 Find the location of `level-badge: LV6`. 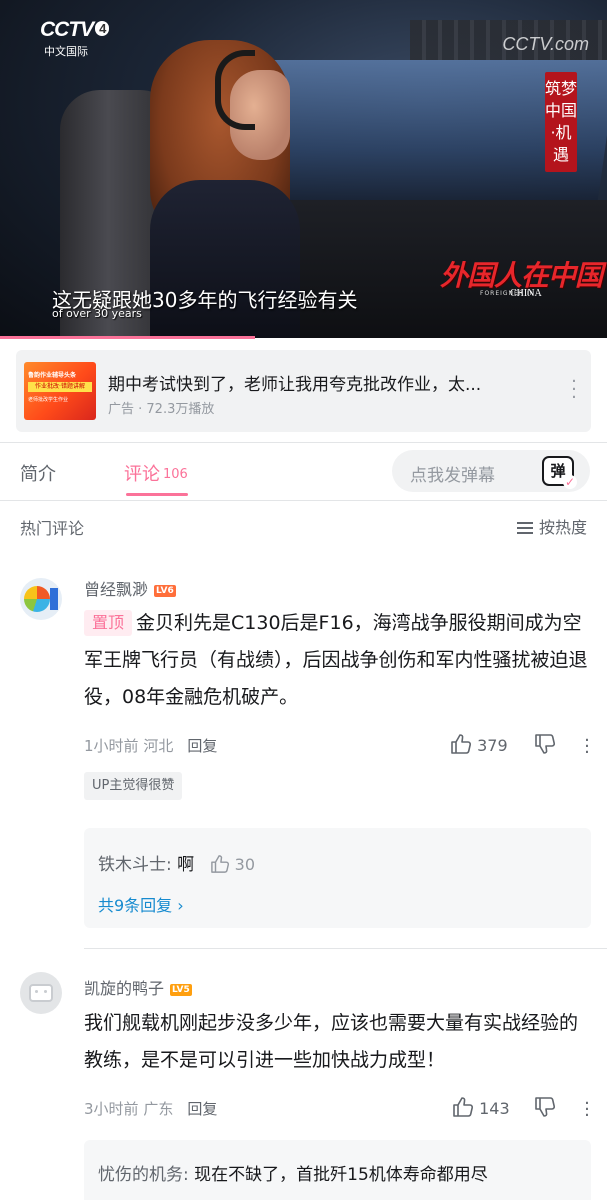

level-badge: LV6 is located at coordinates (165, 591).